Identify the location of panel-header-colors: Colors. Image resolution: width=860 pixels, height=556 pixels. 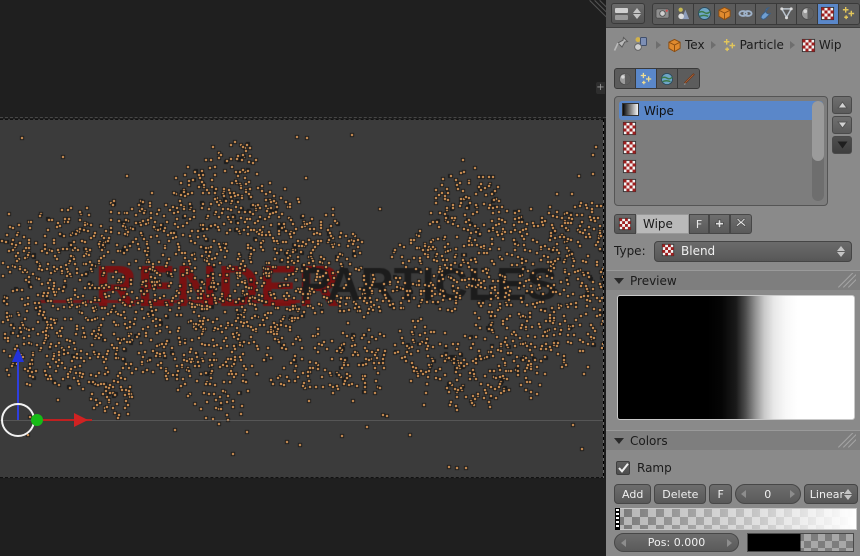
(733, 440).